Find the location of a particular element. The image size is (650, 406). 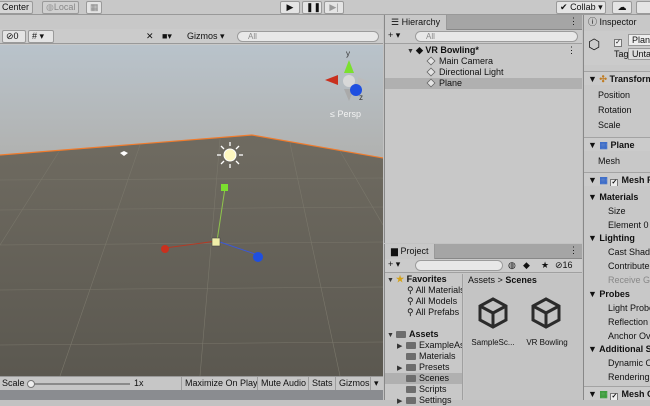

hierarchy-item: Directional Light is located at coordinates (483, 72).